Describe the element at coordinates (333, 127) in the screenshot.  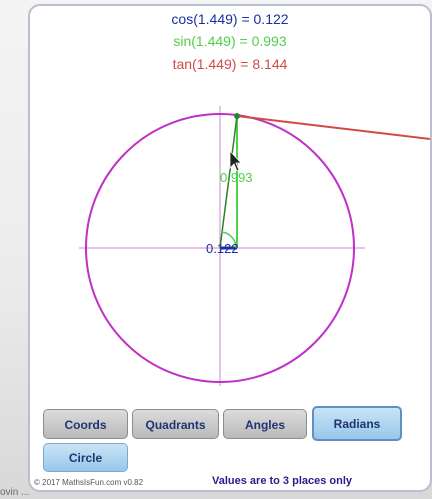
I see `tangent-line` at that location.